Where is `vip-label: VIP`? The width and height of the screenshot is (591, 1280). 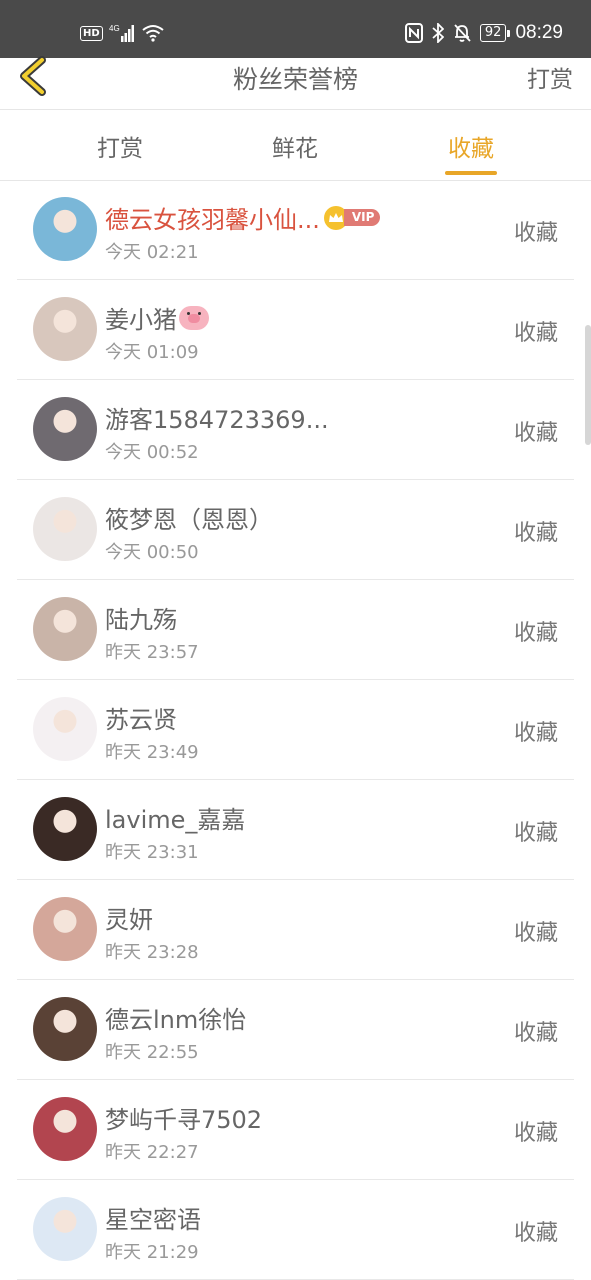
vip-label: VIP is located at coordinates (362, 217).